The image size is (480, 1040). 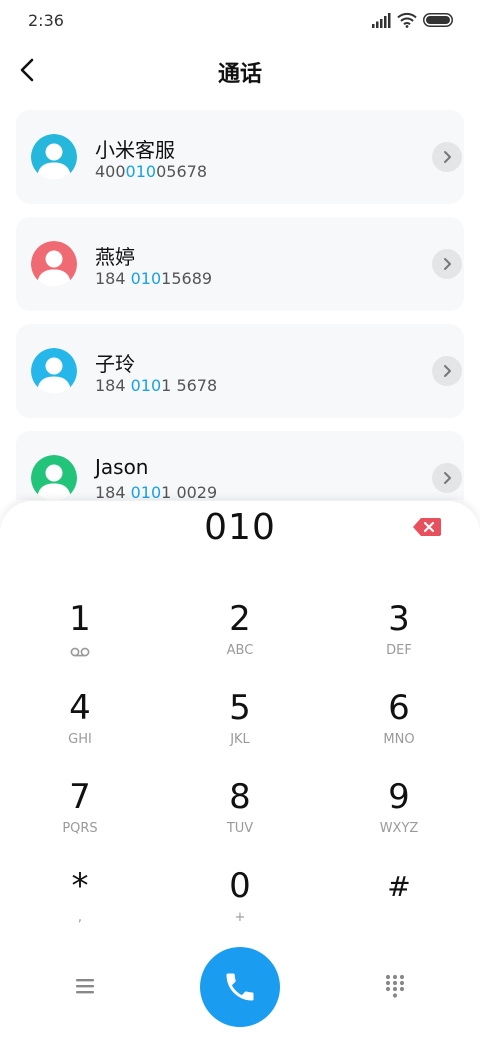 I want to click on key-hash: #, so click(x=399, y=902).